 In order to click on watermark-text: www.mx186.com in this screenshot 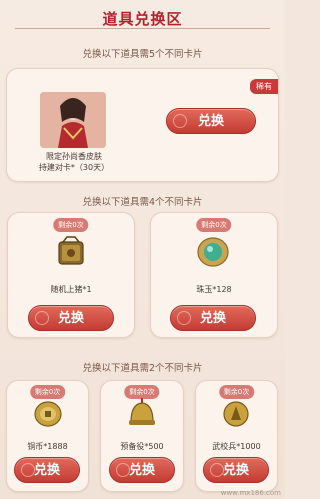, I will do `click(250, 493)`.